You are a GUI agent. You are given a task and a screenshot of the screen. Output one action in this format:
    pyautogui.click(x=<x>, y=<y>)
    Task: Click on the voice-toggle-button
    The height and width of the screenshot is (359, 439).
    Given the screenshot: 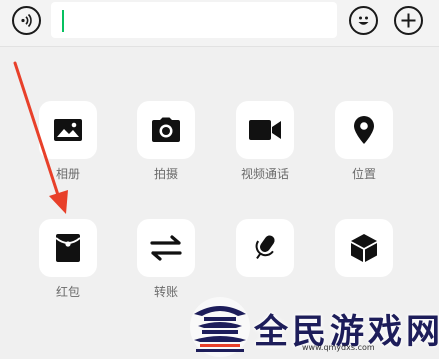 What is the action you would take?
    pyautogui.click(x=26, y=20)
    